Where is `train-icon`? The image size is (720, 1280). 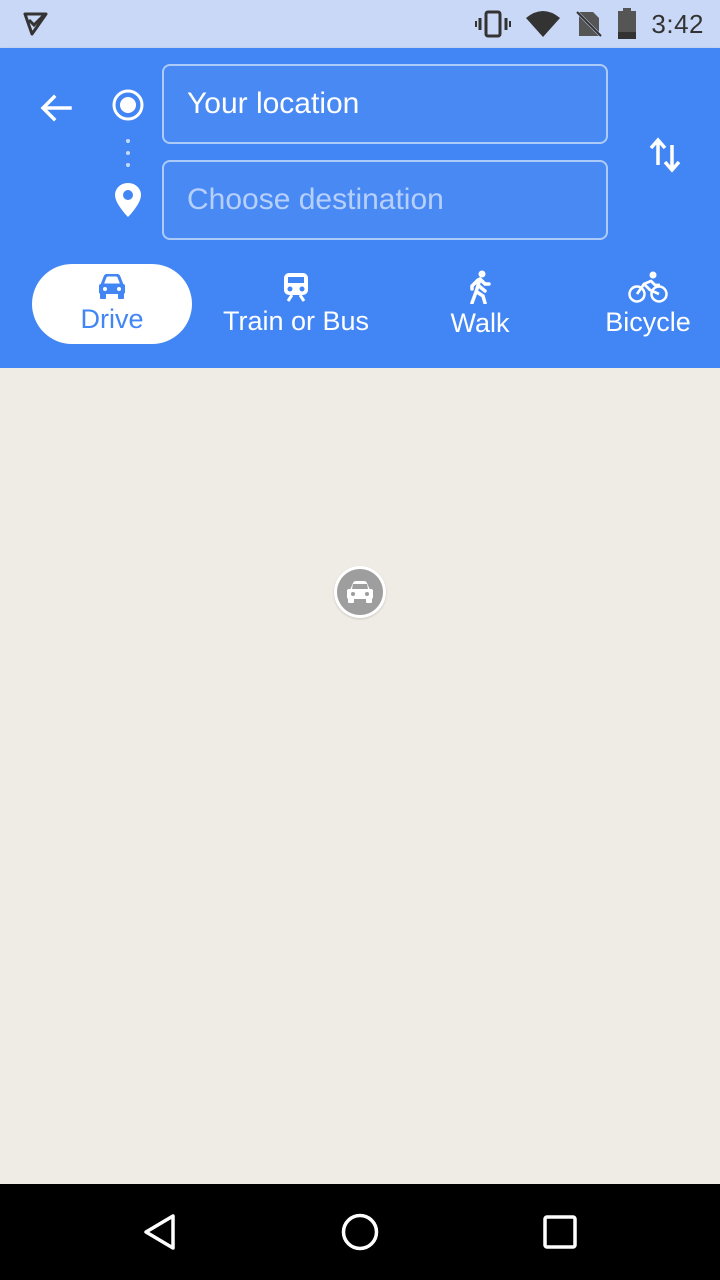 train-icon is located at coordinates (296, 287).